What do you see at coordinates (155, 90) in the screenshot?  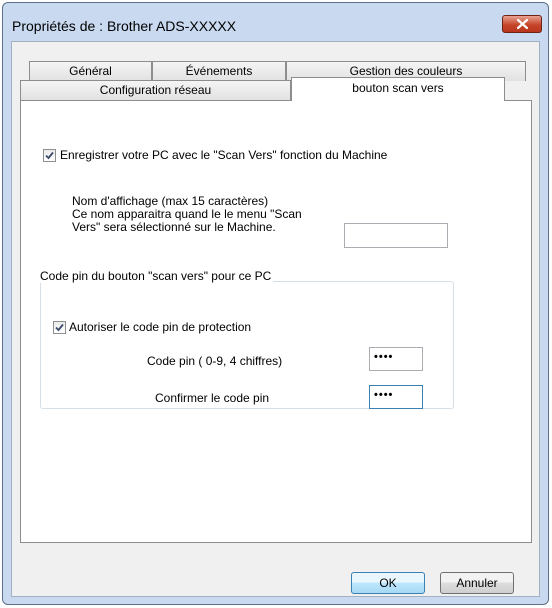 I see `tab-network-configuration: Configuration réseau` at bounding box center [155, 90].